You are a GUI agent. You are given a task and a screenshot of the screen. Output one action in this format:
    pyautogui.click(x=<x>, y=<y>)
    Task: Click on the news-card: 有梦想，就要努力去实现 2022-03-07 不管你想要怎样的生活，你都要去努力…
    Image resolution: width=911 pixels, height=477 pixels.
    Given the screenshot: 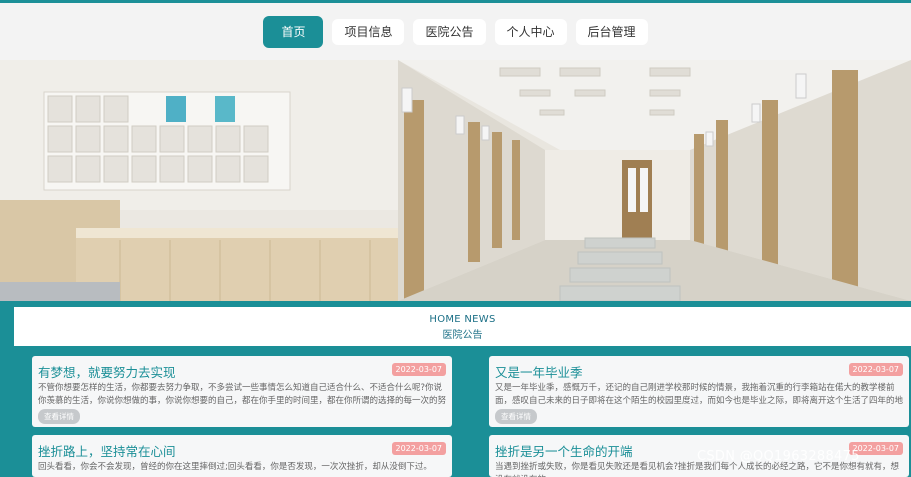 What is the action you would take?
    pyautogui.click(x=242, y=391)
    